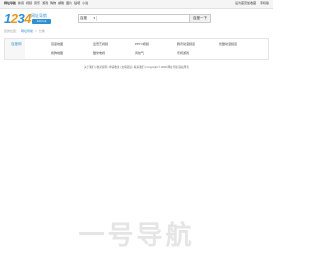 Image resolution: width=320 pixels, height=259 pixels. I want to click on top-nav: 网址导航 新闻 视频 音乐 游戏 购物 邮箱 图片 贴吧 小说, so click(46, 3).